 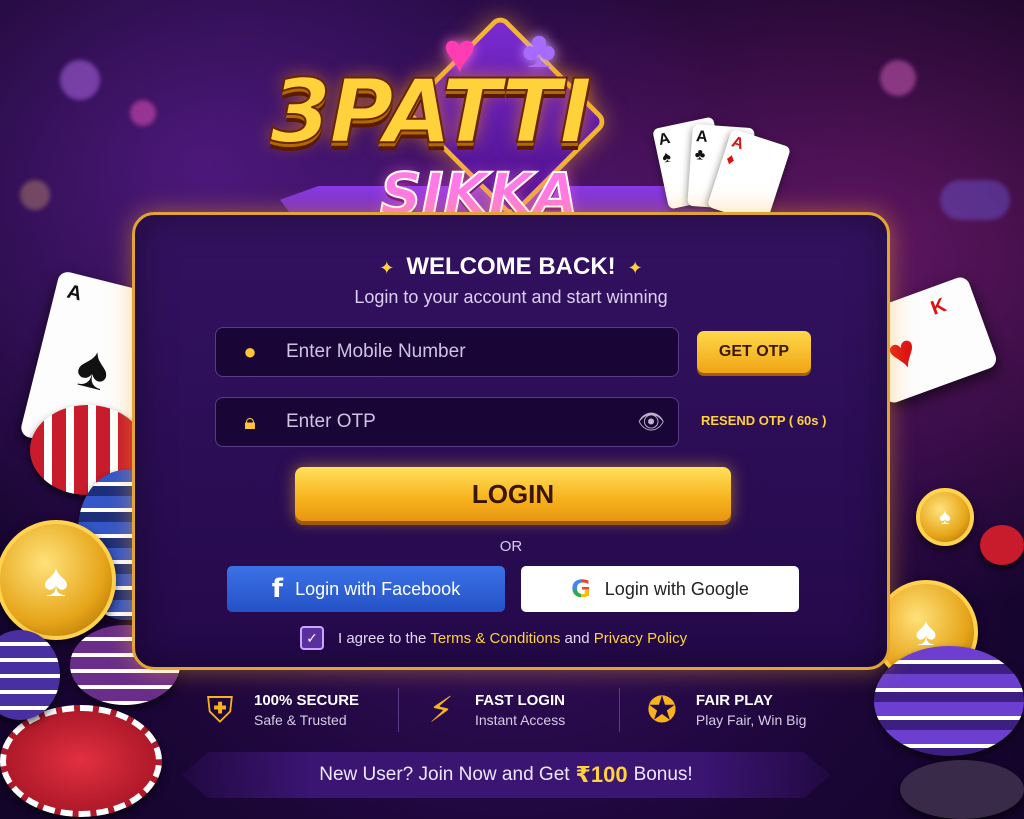 I want to click on agree-and: and, so click(x=577, y=638).